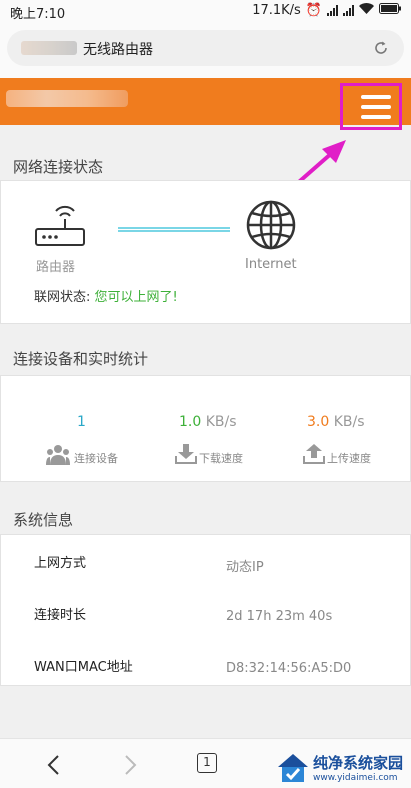 The image size is (411, 788). Describe the element at coordinates (332, 10) in the screenshot. I see `signal-icon` at that location.